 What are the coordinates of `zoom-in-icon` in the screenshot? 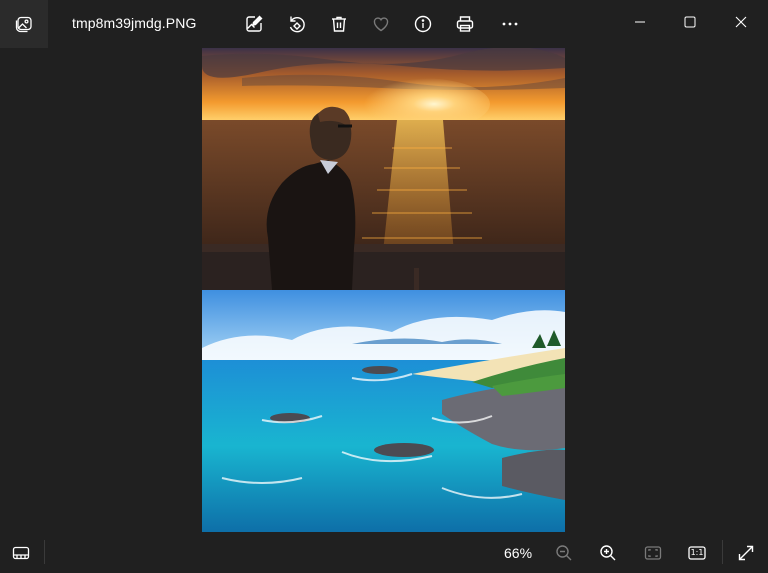 It's located at (608, 553).